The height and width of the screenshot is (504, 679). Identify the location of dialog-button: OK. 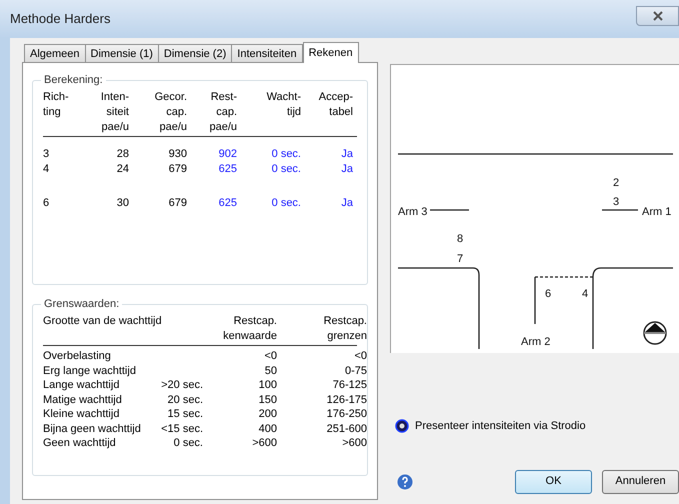
(553, 482).